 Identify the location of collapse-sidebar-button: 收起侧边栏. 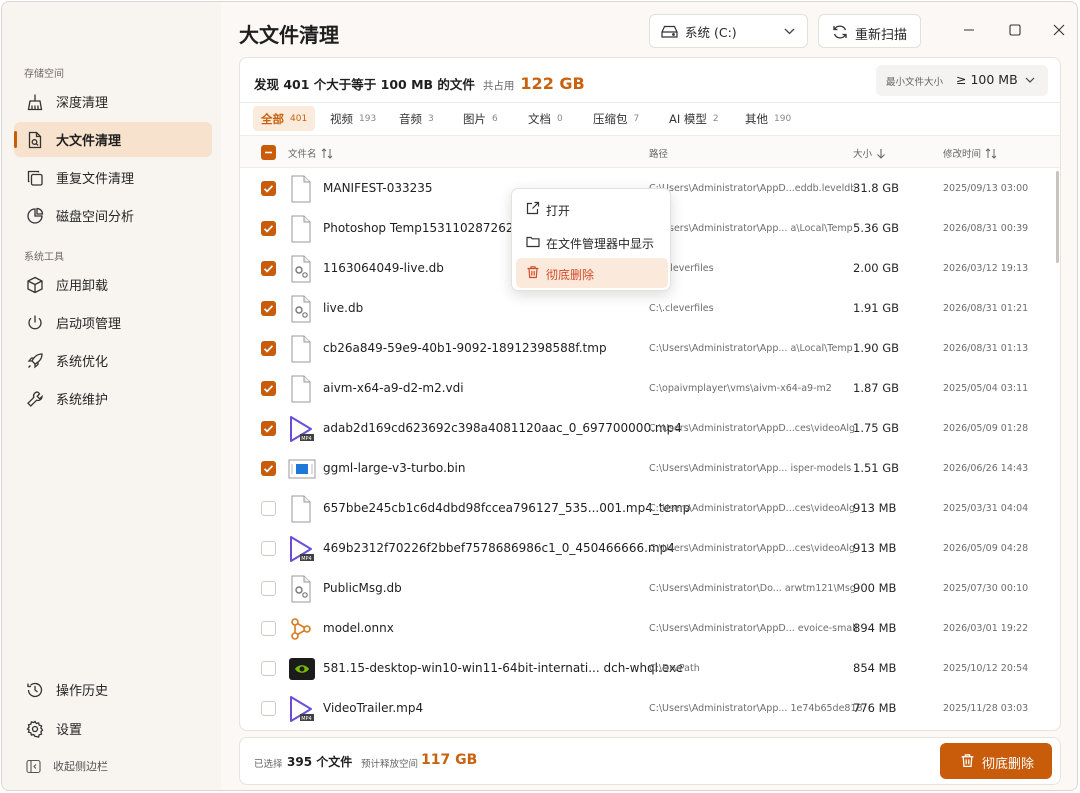
(67, 766).